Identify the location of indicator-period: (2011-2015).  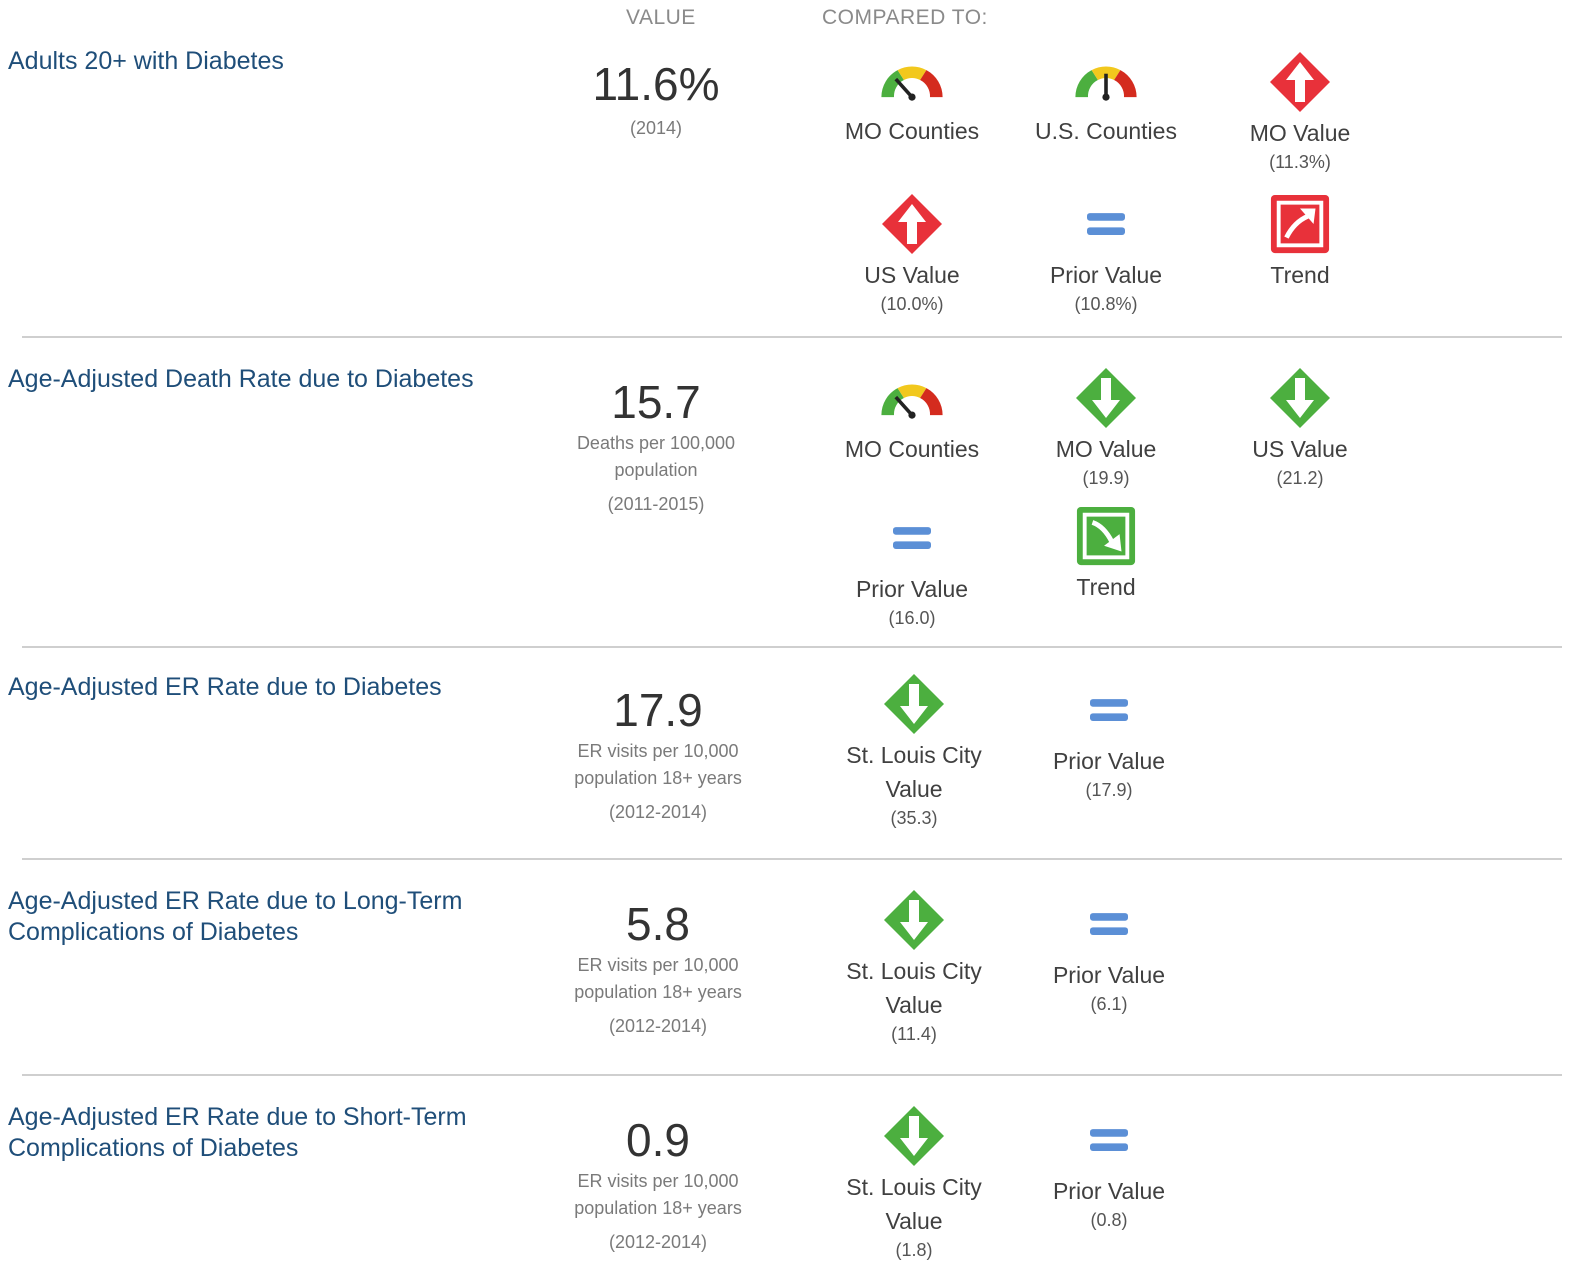
(656, 504).